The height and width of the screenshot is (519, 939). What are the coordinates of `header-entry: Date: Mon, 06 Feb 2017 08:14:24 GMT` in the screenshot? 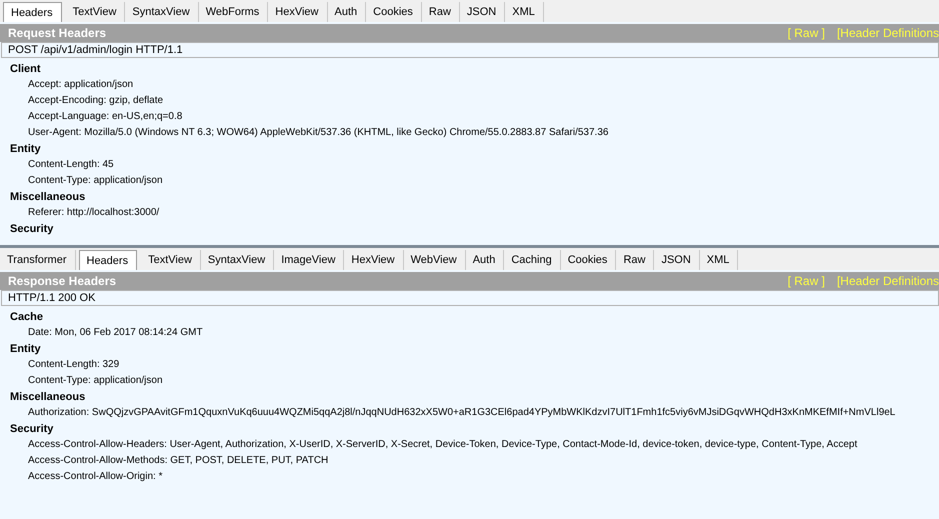 It's located at (115, 333).